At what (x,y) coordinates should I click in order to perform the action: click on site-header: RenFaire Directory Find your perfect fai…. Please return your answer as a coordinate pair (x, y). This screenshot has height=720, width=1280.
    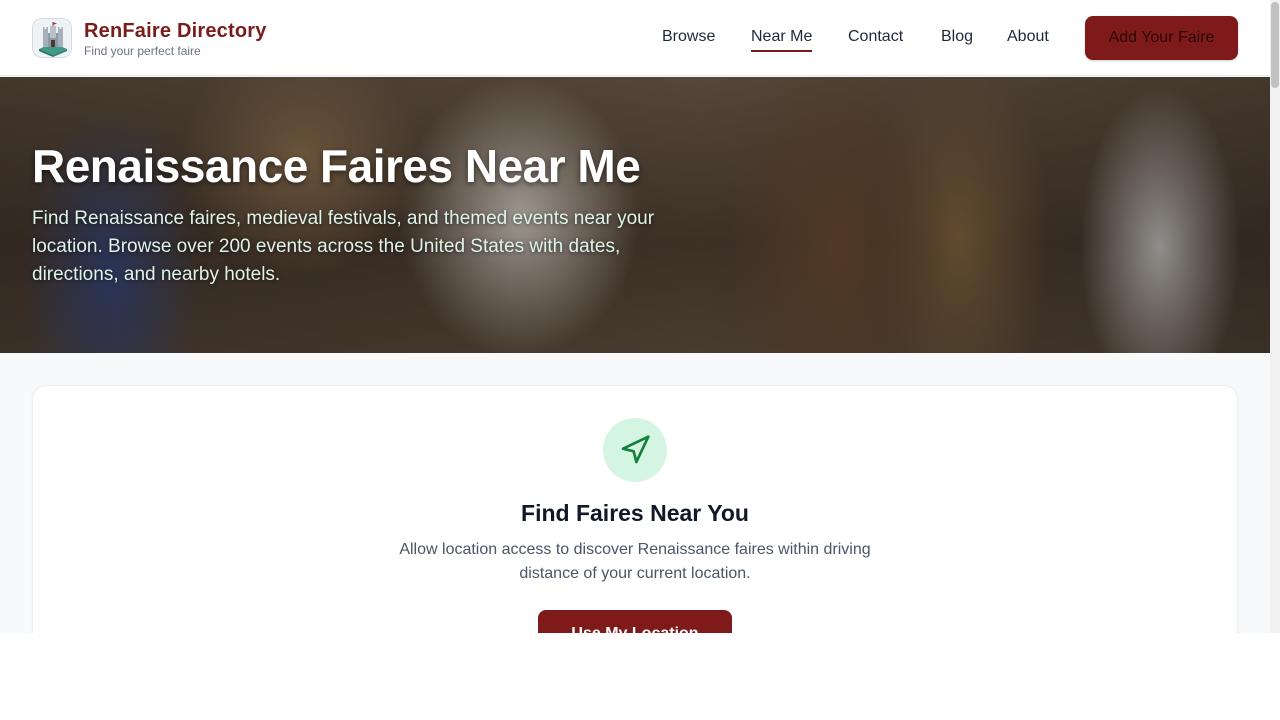
    Looking at the image, I should click on (635, 38).